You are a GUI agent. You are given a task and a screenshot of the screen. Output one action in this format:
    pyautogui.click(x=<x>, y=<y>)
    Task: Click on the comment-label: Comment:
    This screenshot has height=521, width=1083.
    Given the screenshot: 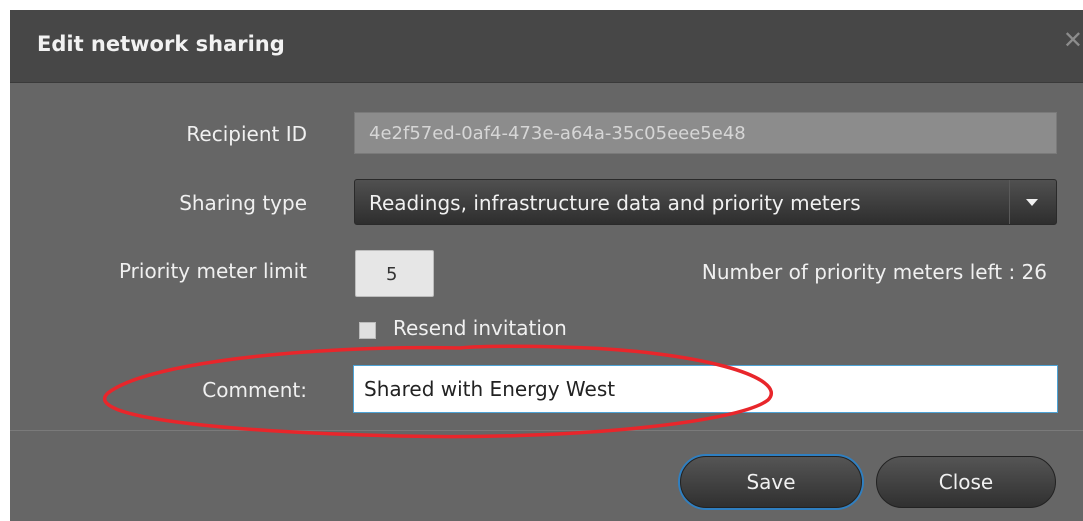 What is the action you would take?
    pyautogui.click(x=254, y=390)
    